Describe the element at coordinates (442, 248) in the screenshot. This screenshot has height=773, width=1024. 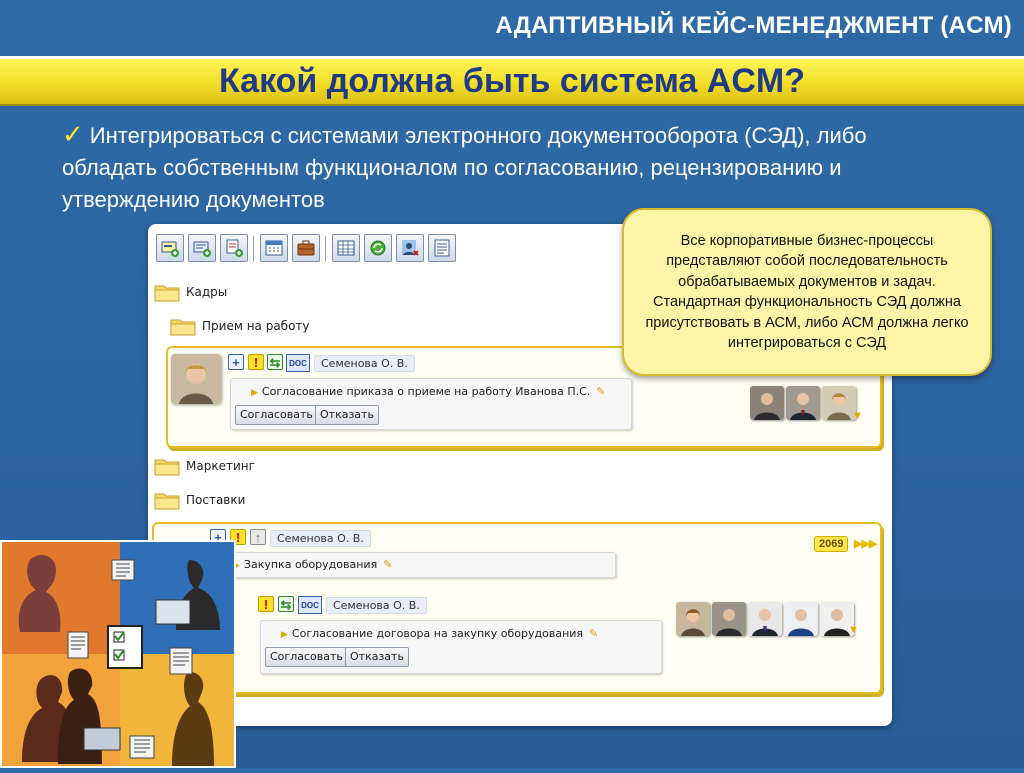
I see `list-icon` at that location.